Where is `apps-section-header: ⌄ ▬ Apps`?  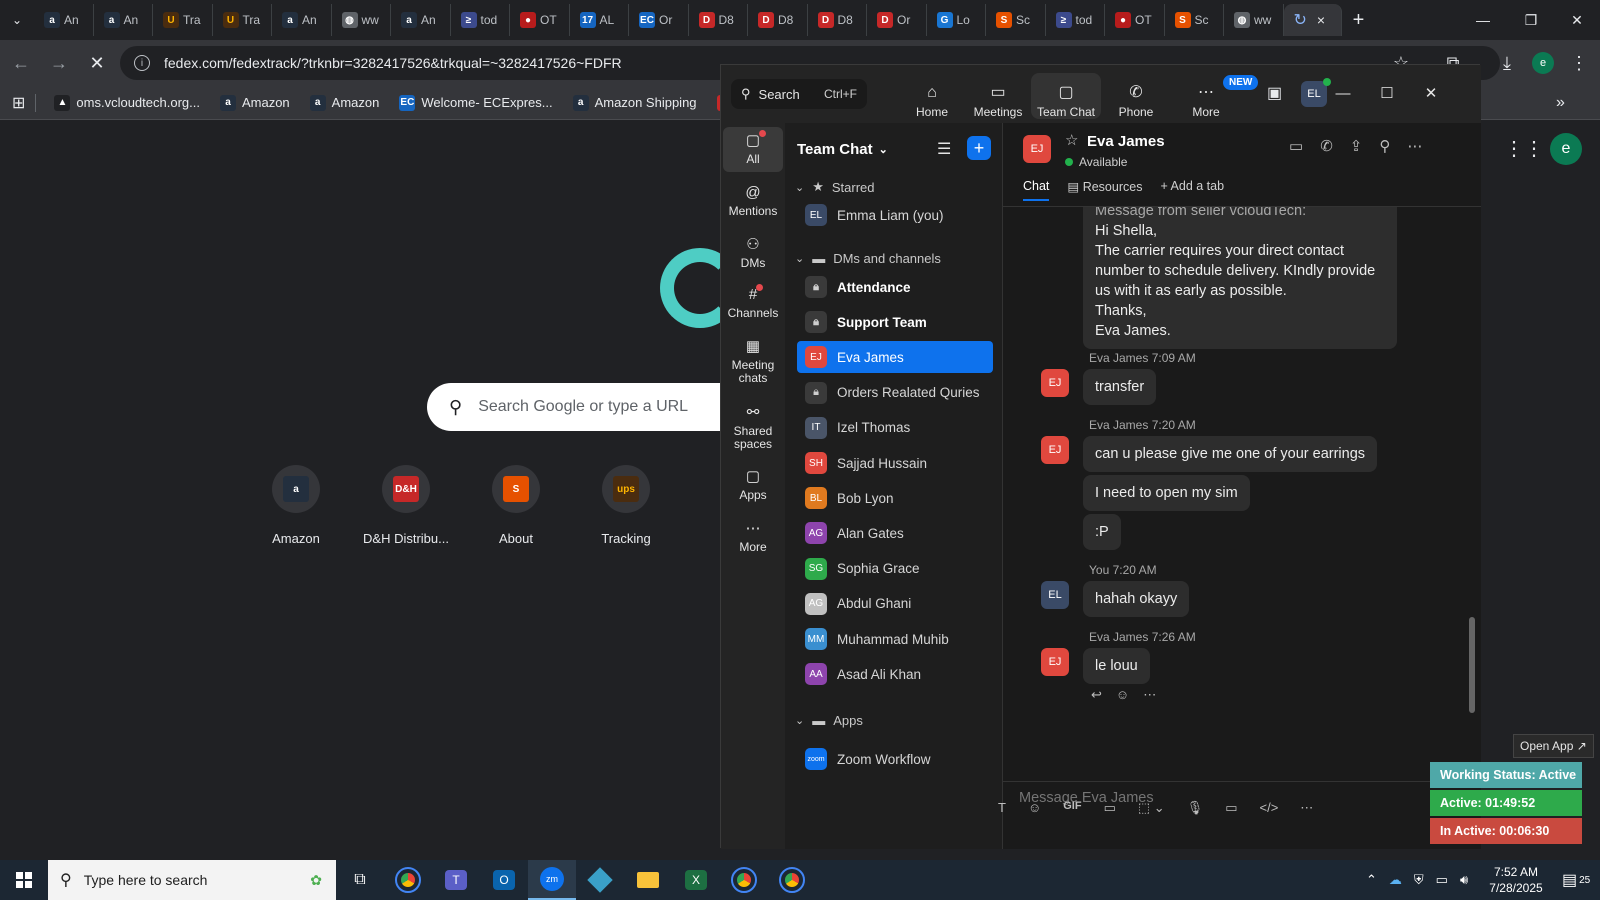 apps-section-header: ⌄ ▬ Apps is located at coordinates (829, 720).